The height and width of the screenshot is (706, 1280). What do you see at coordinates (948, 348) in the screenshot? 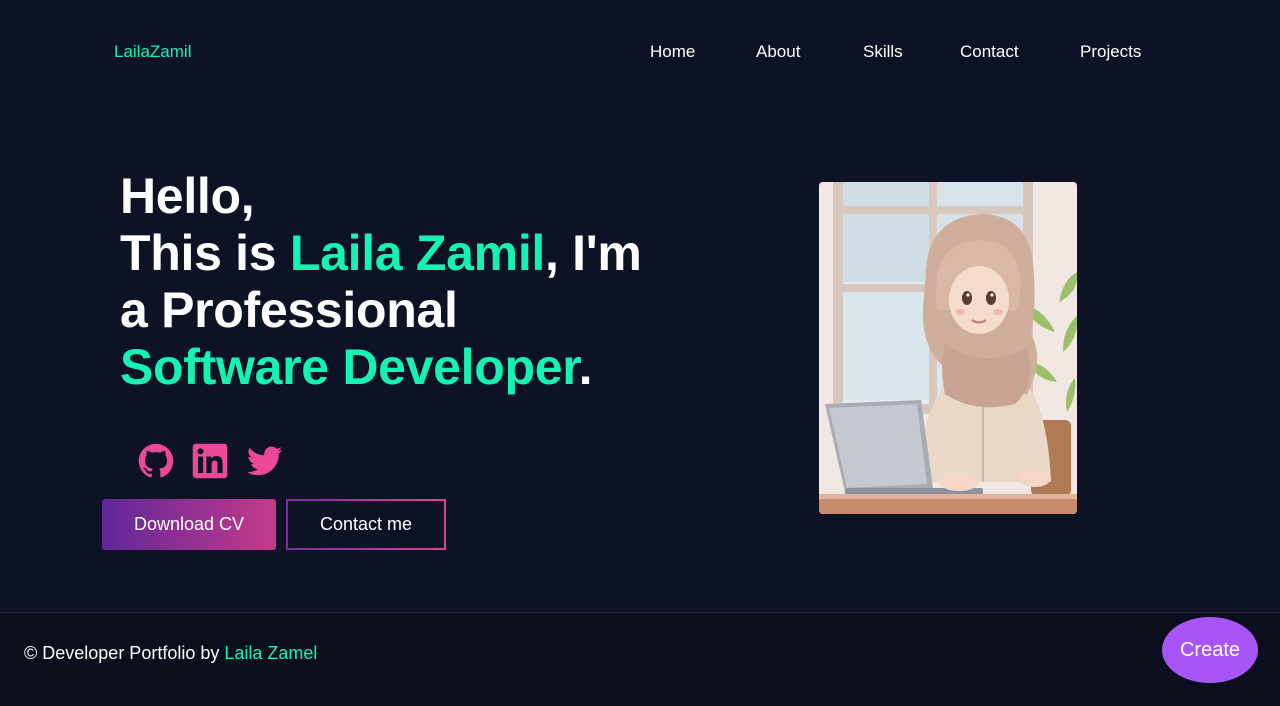
I see `profile-illustration` at bounding box center [948, 348].